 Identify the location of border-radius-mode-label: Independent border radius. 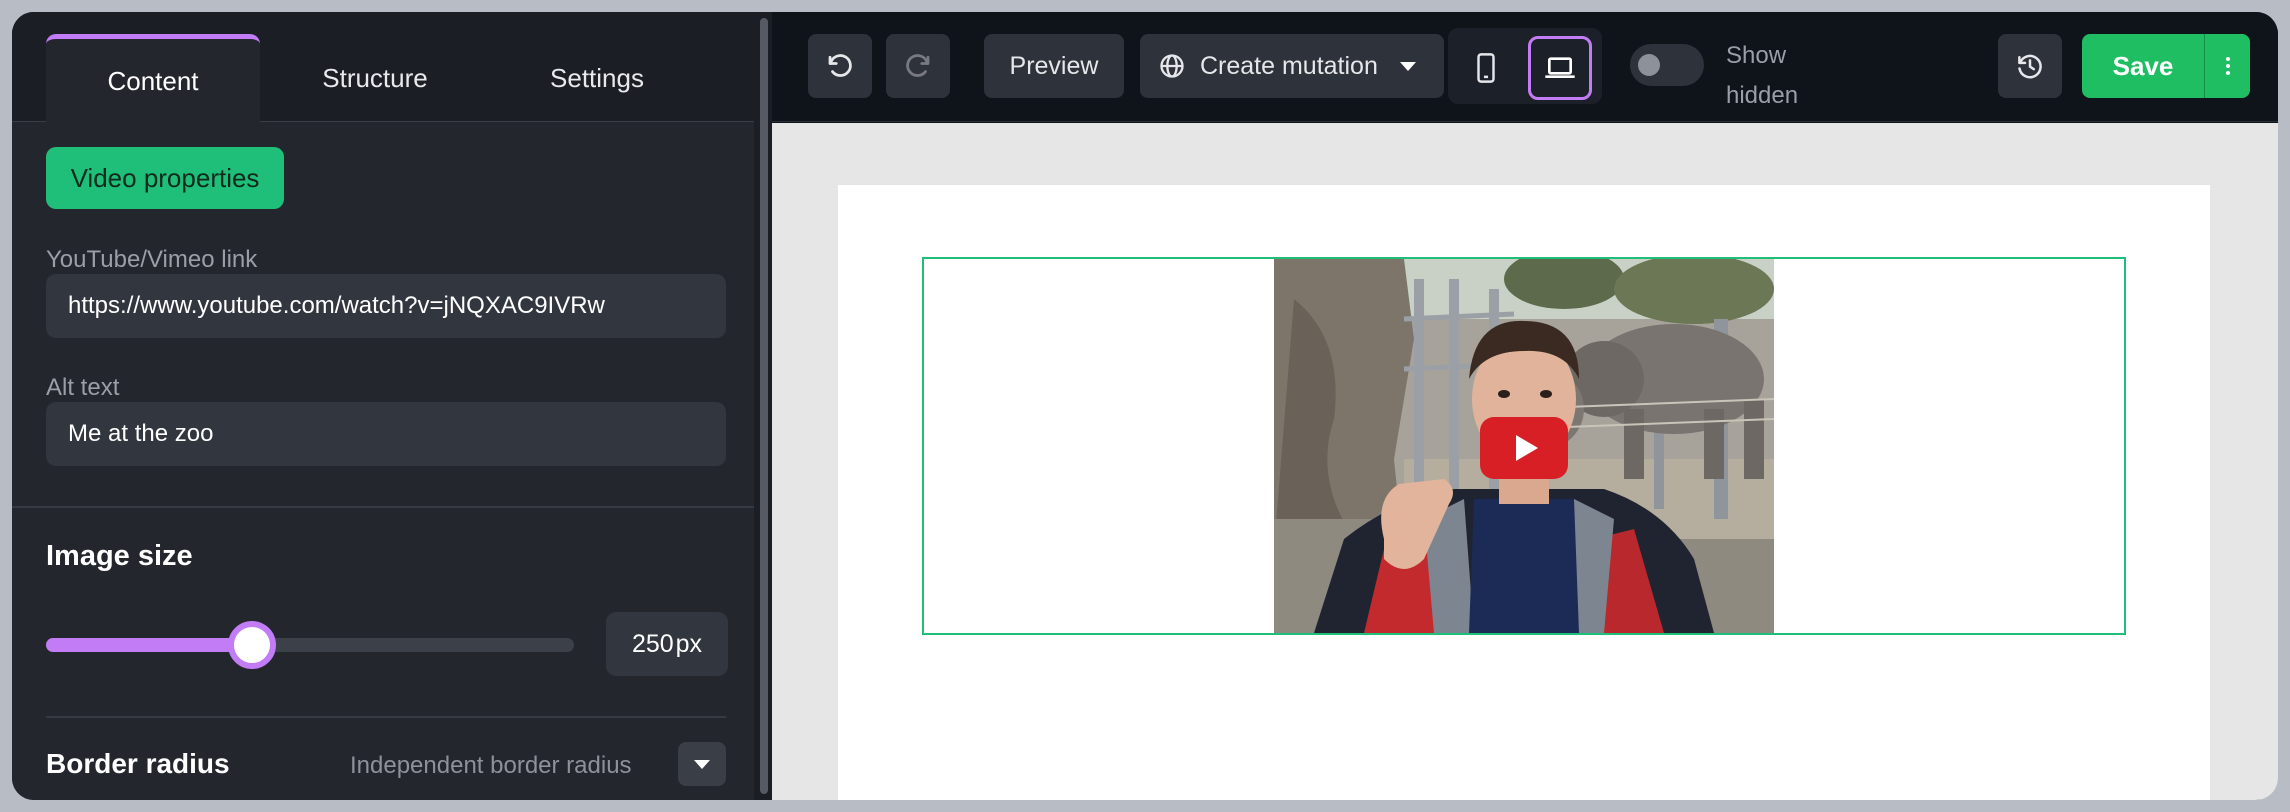
(491, 765).